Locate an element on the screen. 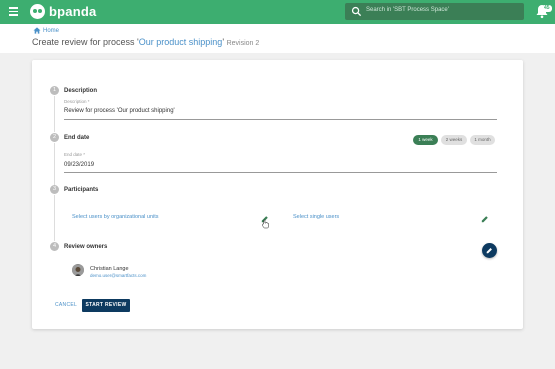 The image size is (555, 369). step-number: 2 is located at coordinates (54, 137).